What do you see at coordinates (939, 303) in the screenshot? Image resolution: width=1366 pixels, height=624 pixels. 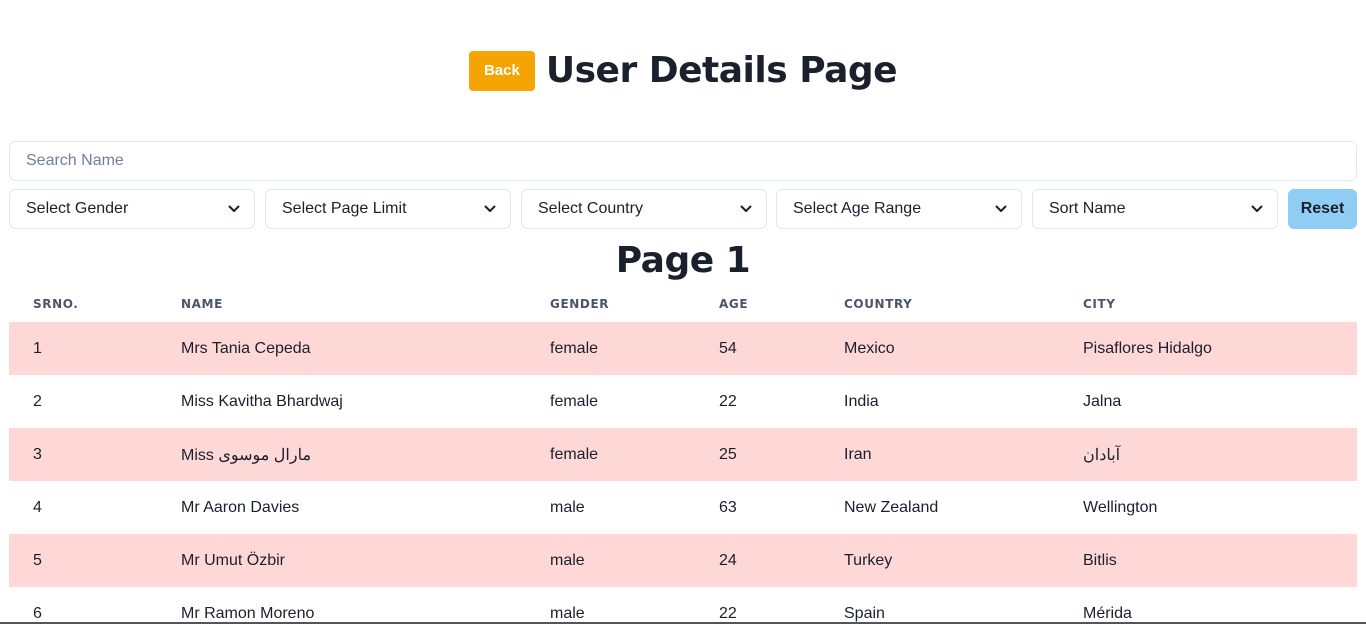 I see `column-header-country: COUNTRY` at bounding box center [939, 303].